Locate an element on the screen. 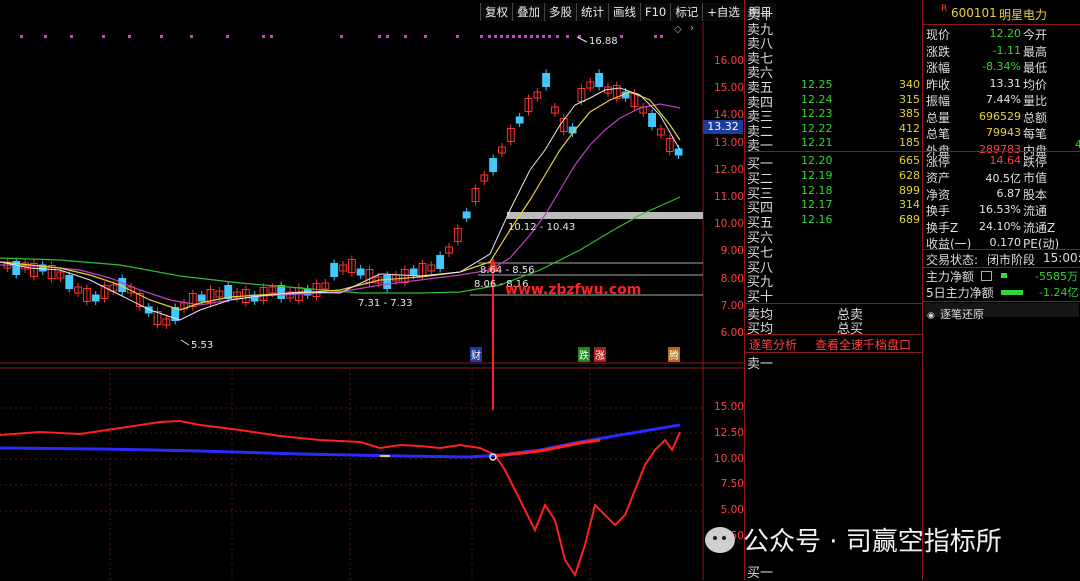  sell-price: 12.25 is located at coordinates (817, 84).